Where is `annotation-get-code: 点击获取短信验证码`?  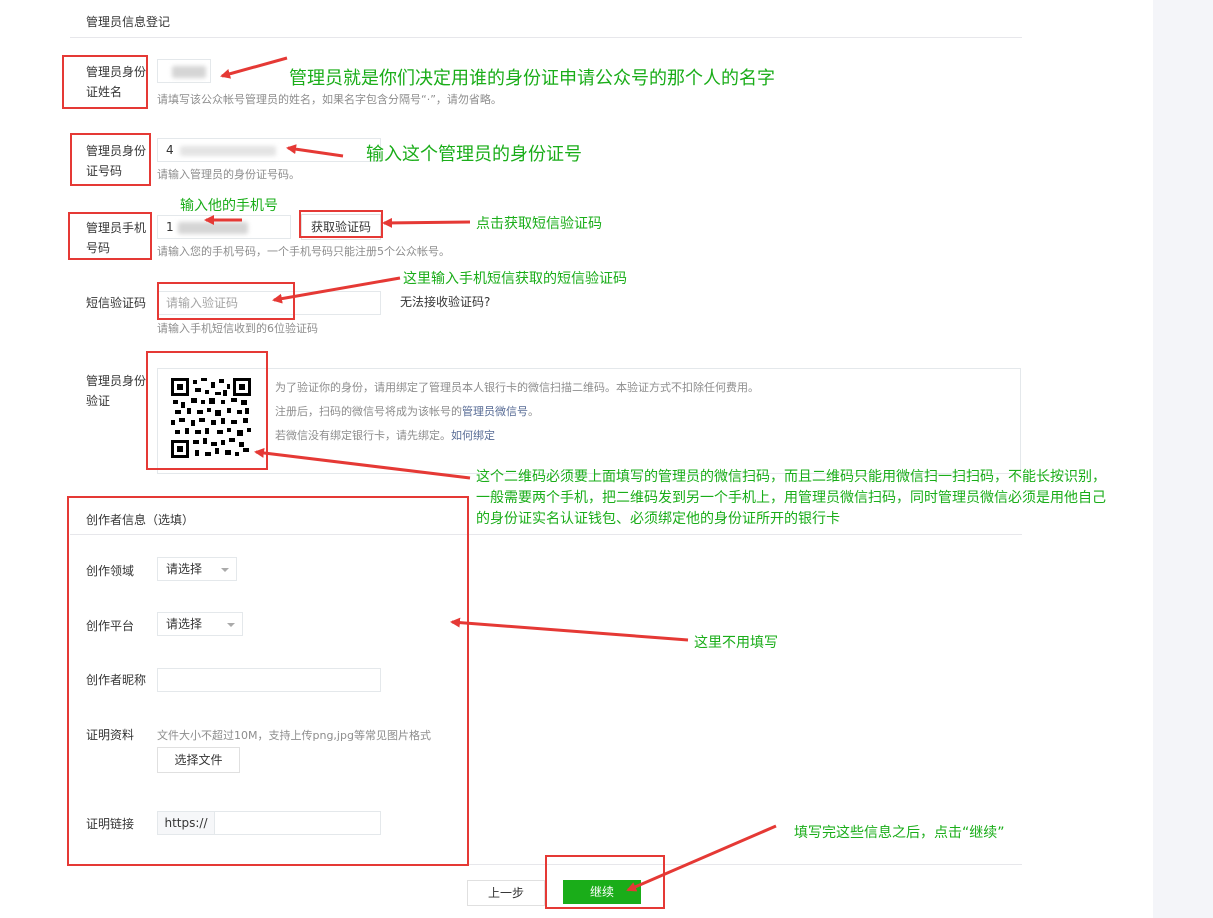
annotation-get-code: 点击获取短信验证码 is located at coordinates (539, 224).